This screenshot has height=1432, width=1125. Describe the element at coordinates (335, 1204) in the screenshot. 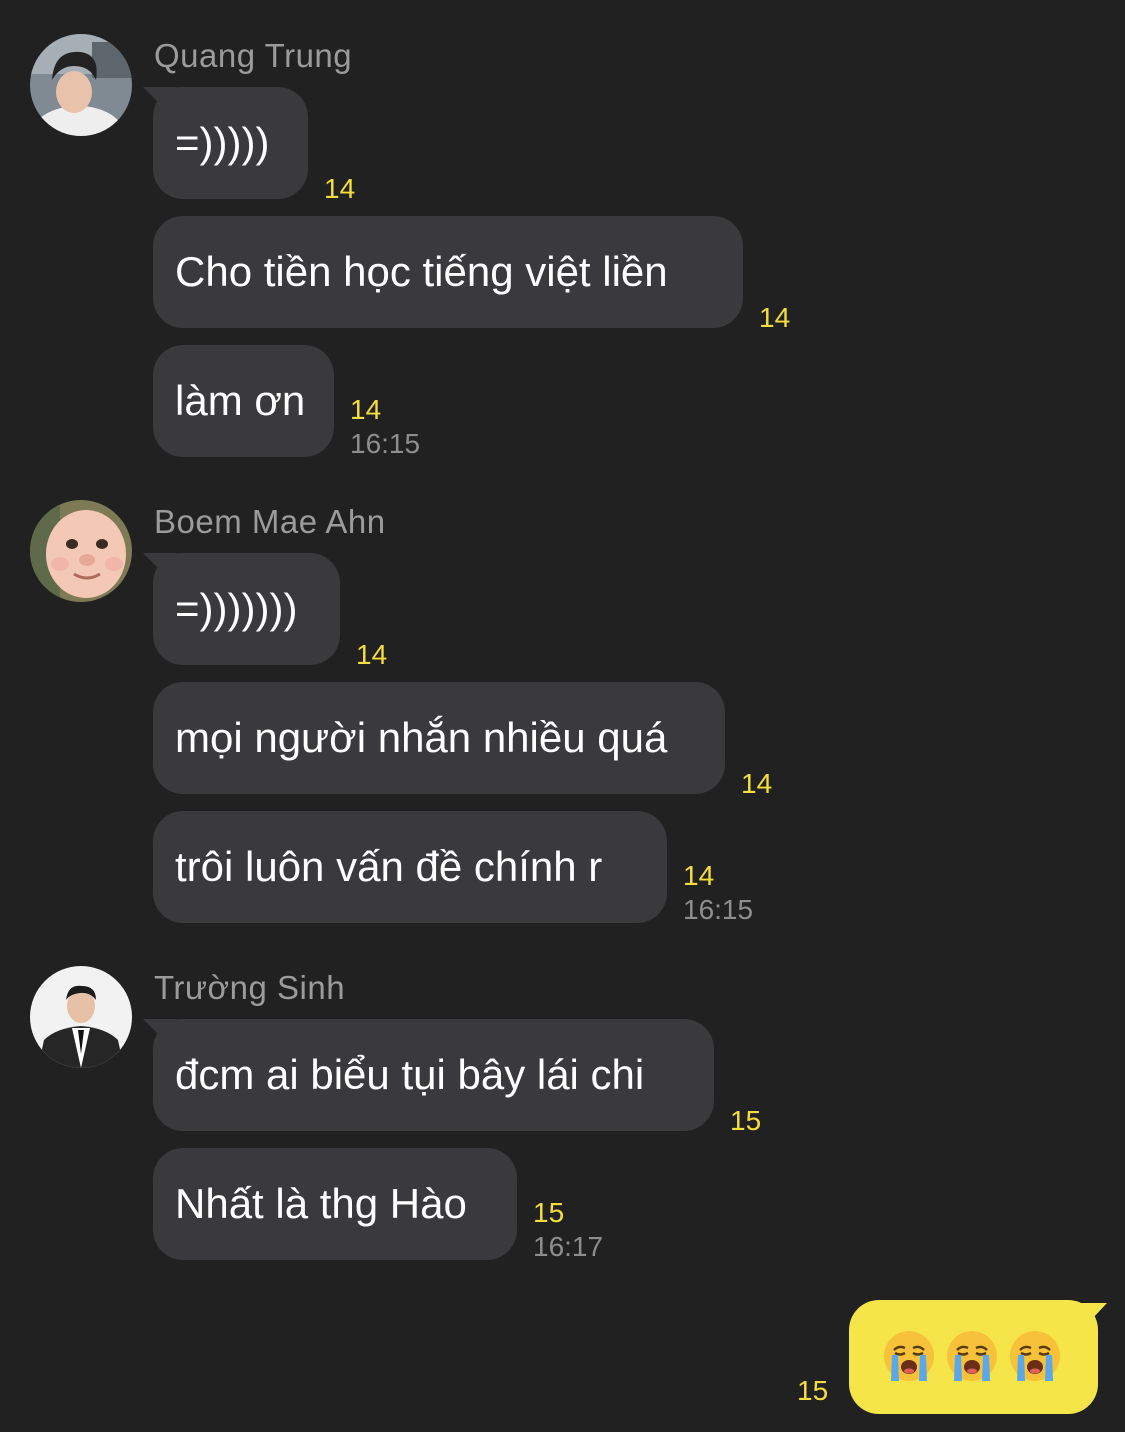

I see `message-bubble: Nhất là thg Hào` at that location.